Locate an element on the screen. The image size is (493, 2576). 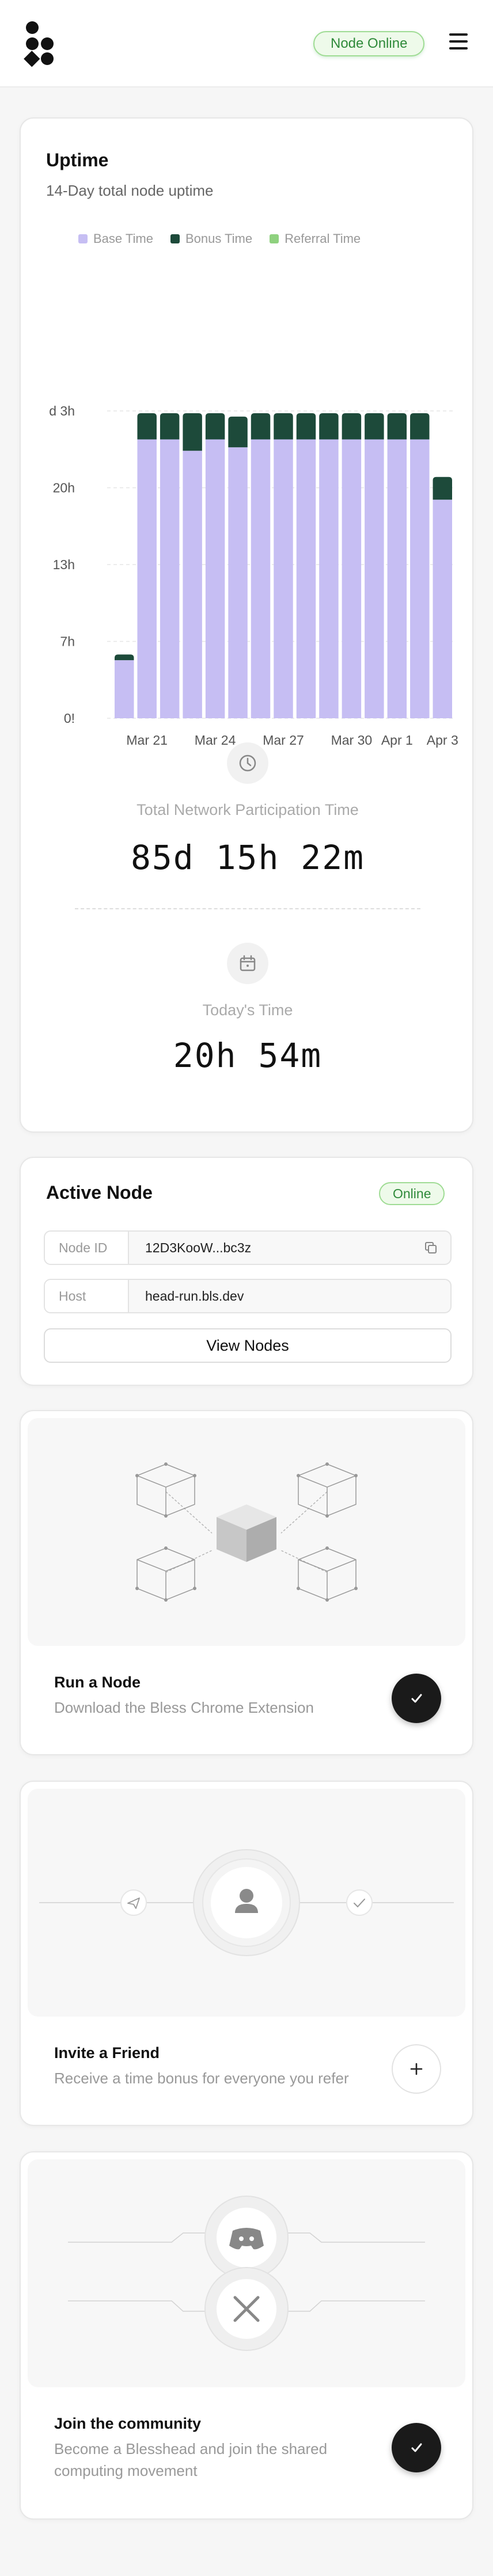
y-tick-label: 20h is located at coordinates (64, 488).